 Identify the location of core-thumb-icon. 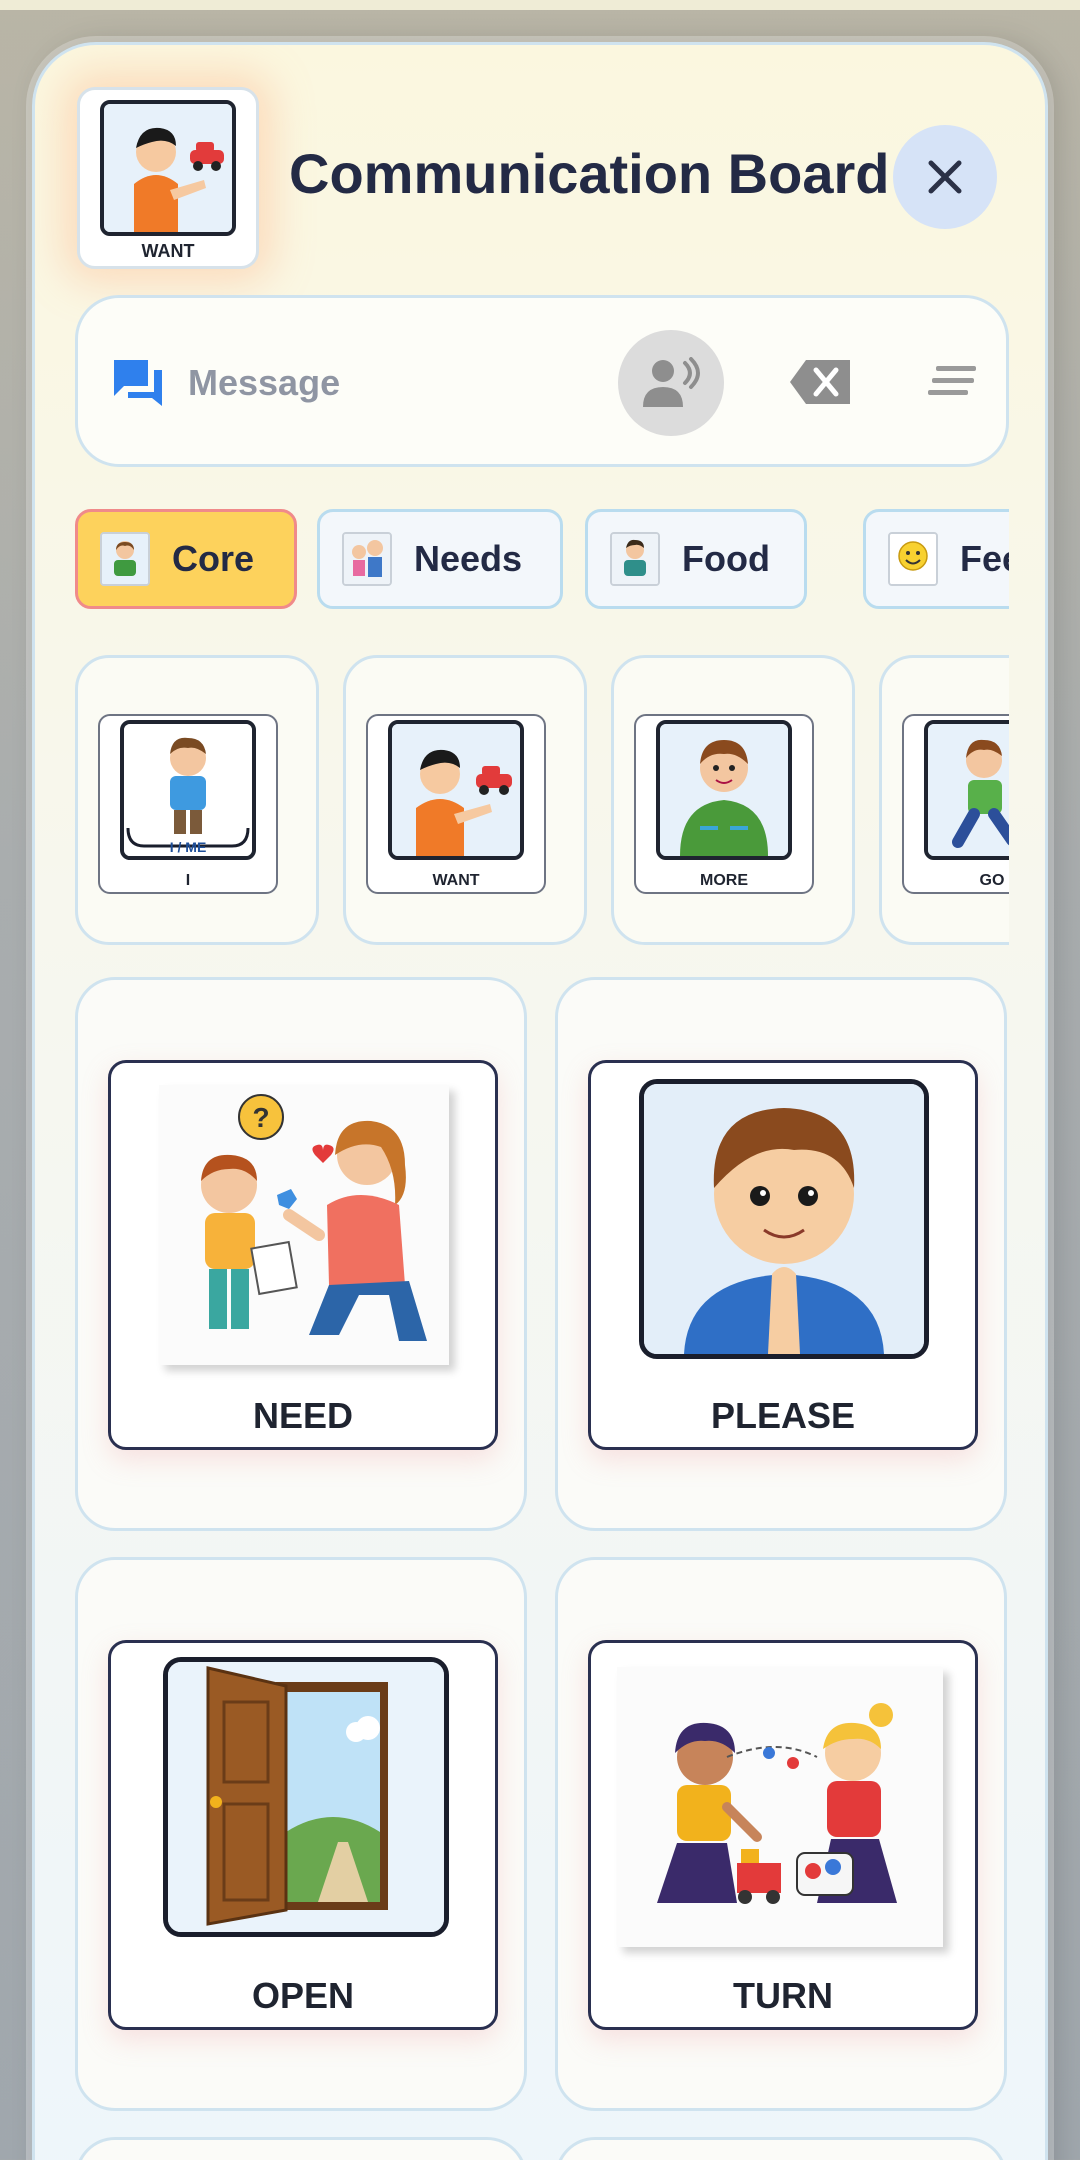
(125, 559).